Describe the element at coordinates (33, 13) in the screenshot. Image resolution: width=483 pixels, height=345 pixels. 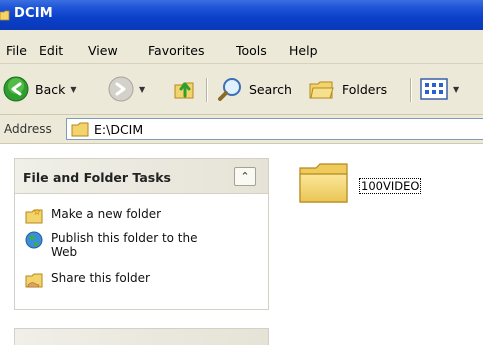
I see `window-title: DCIM` at that location.